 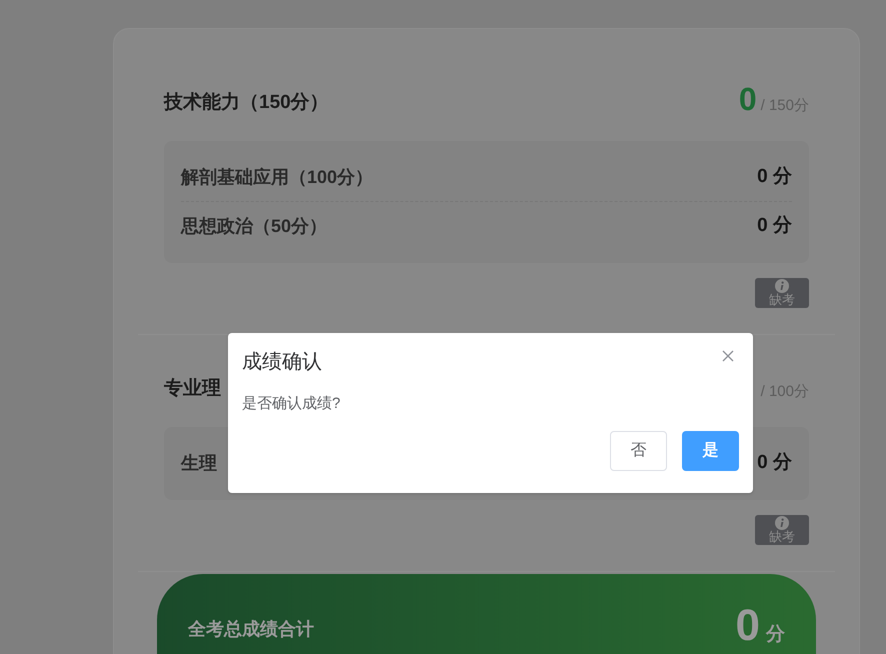 I want to click on subject-name: 解剖基础应用（100分）, so click(x=277, y=177).